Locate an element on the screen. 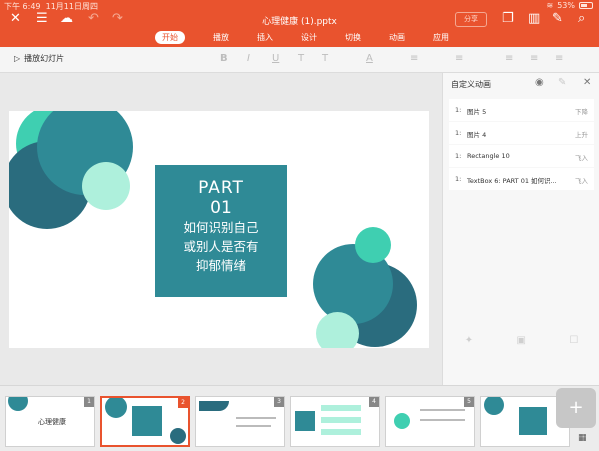 The width and height of the screenshot is (599, 451). slide-thumb-4: 4 is located at coordinates (335, 421).